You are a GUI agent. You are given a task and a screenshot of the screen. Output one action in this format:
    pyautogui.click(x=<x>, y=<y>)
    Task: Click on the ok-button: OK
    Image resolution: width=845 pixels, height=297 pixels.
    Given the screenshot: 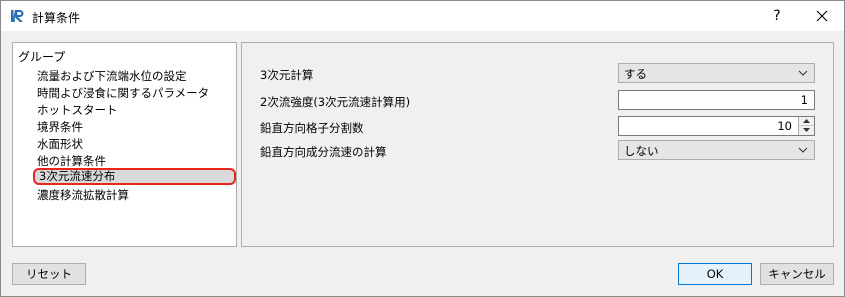 What is the action you would take?
    pyautogui.click(x=715, y=274)
    